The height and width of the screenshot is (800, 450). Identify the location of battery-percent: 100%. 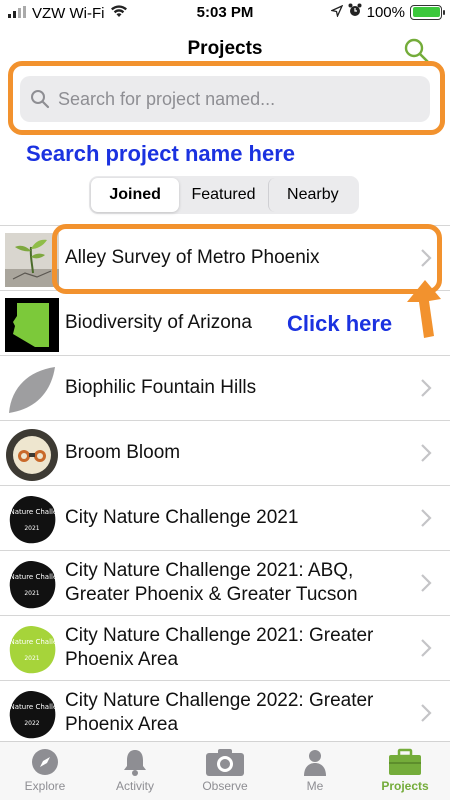
(385, 12).